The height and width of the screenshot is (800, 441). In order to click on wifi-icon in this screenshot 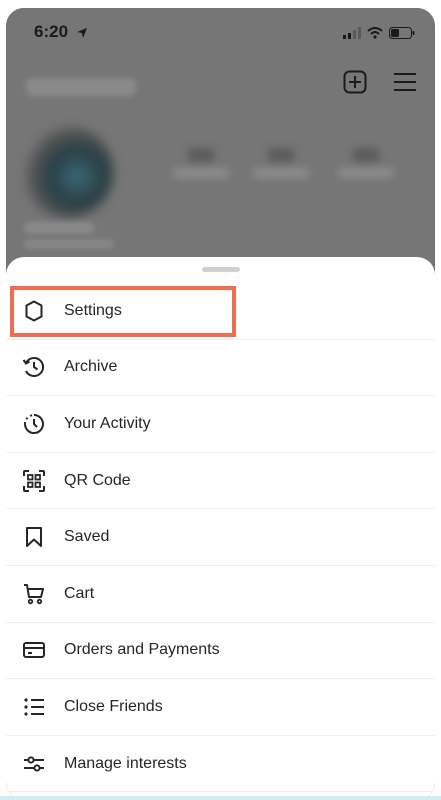, I will do `click(375, 35)`.